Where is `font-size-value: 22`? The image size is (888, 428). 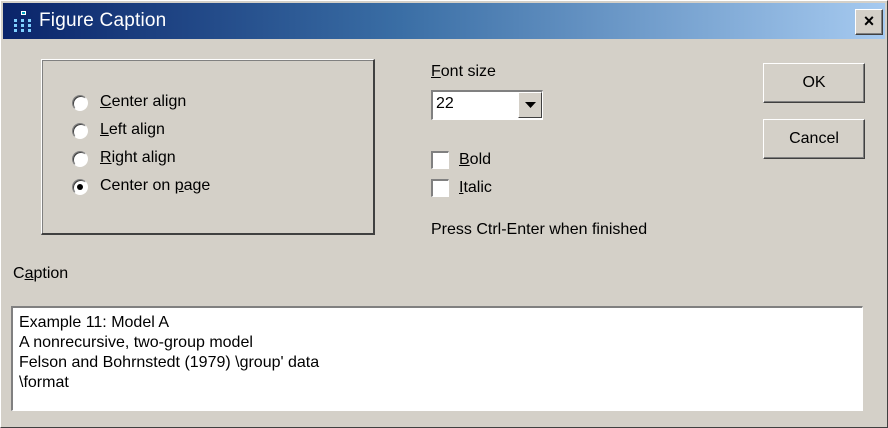 font-size-value: 22 is located at coordinates (445, 103).